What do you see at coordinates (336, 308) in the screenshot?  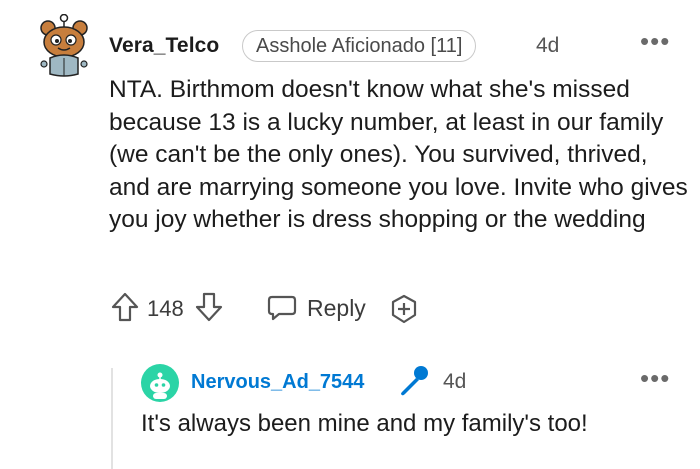 I see `reply-button: Reply` at bounding box center [336, 308].